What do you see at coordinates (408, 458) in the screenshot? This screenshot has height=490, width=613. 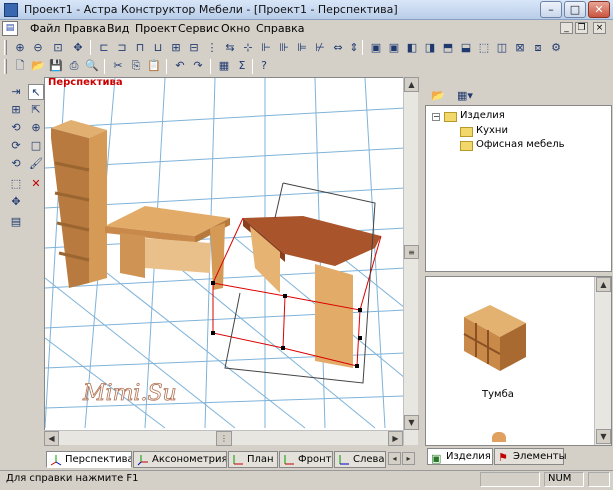 I see `tabs-scroll-right: ▸` at bounding box center [408, 458].